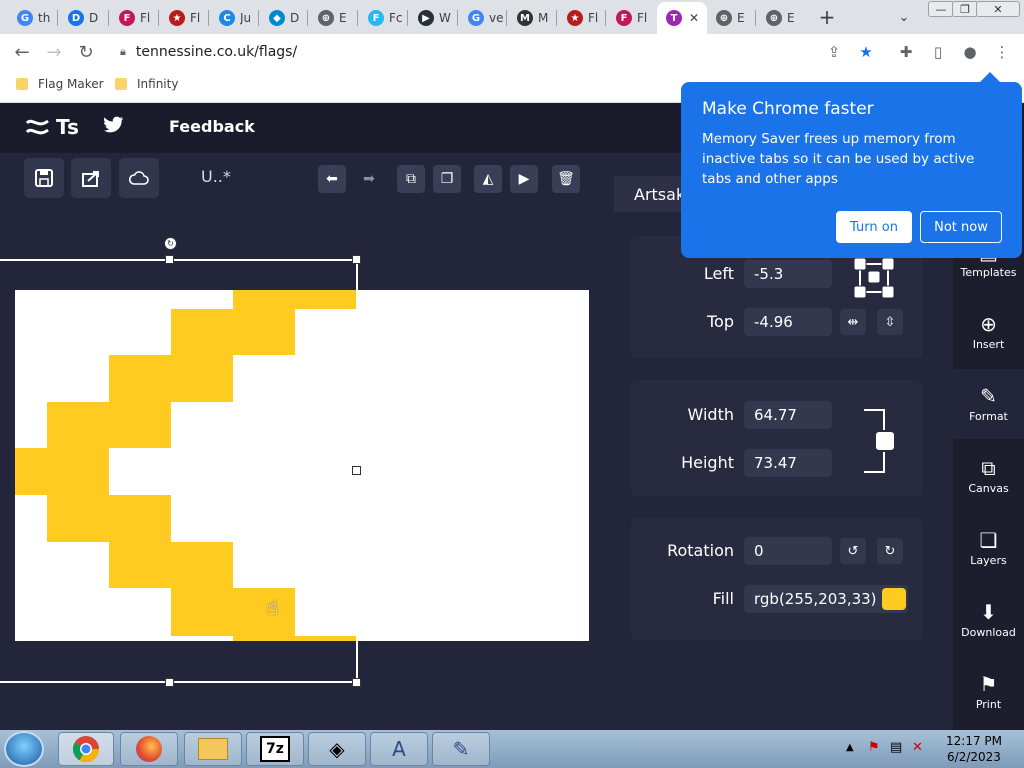 This screenshot has width=1024, height=768. Describe the element at coordinates (874, 227) in the screenshot. I see `turn-on-button: Turn on` at that location.